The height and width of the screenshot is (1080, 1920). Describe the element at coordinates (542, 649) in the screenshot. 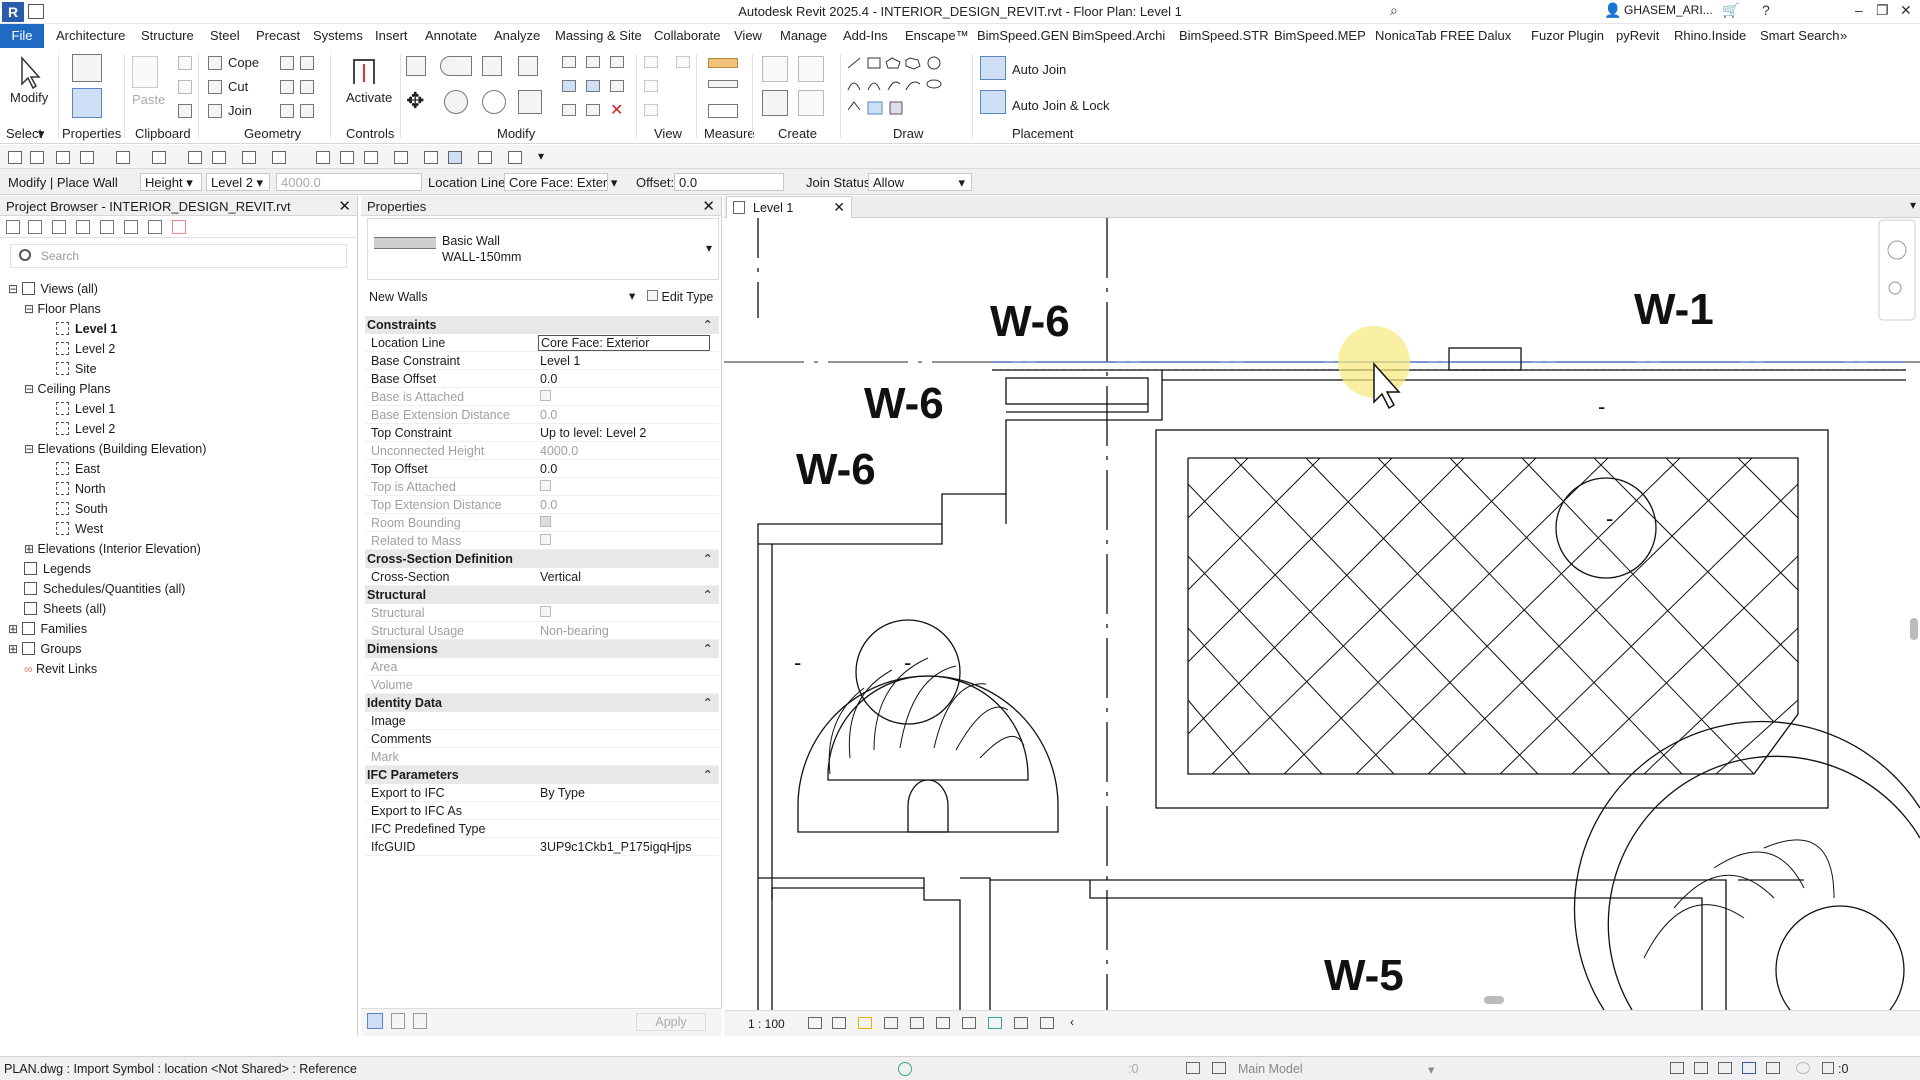

I see `section-dimensions: Dimensions ⌃` at that location.